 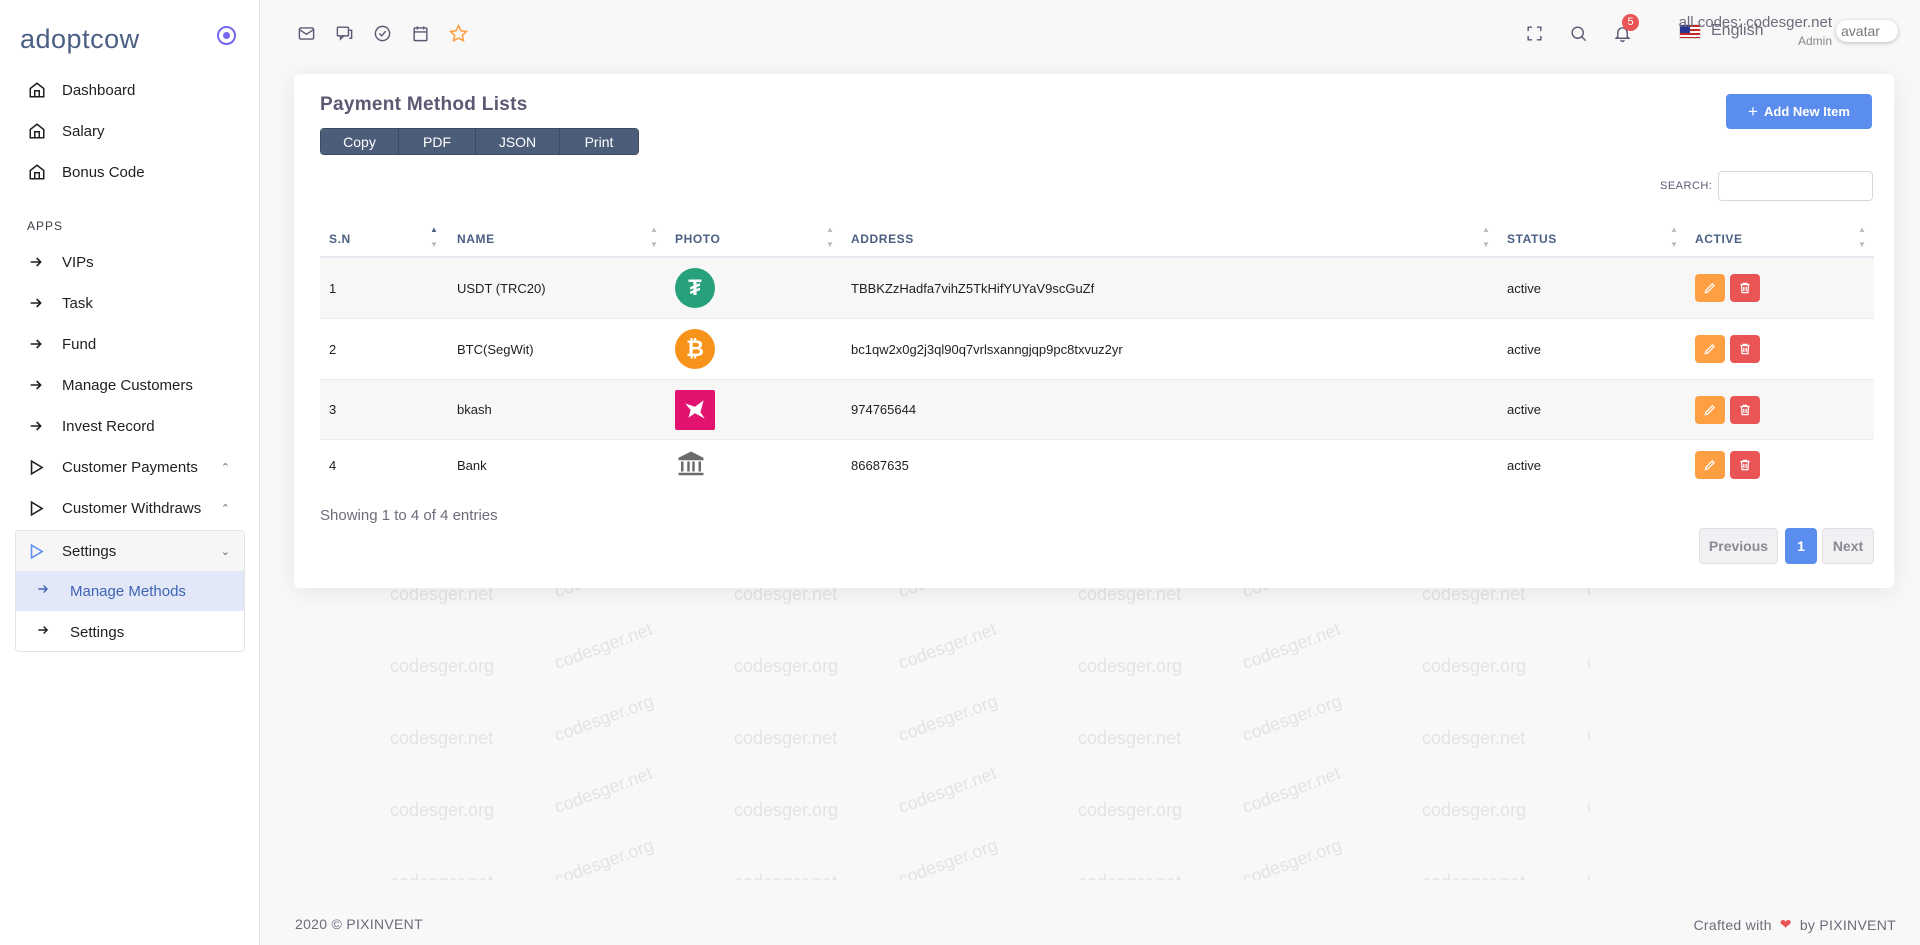 I want to click on cell-address: TBBKZzHadfa7vihZ5TkHifYUYaV9scGuZf, so click(x=973, y=288).